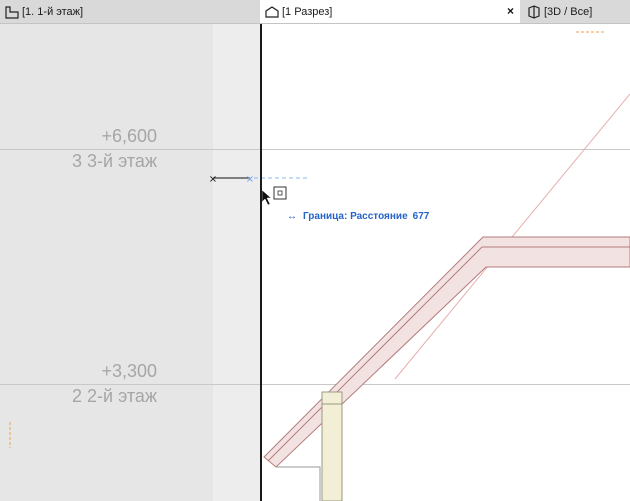 The height and width of the screenshot is (501, 630). I want to click on double-arrow-icon: ↔, so click(292, 216).